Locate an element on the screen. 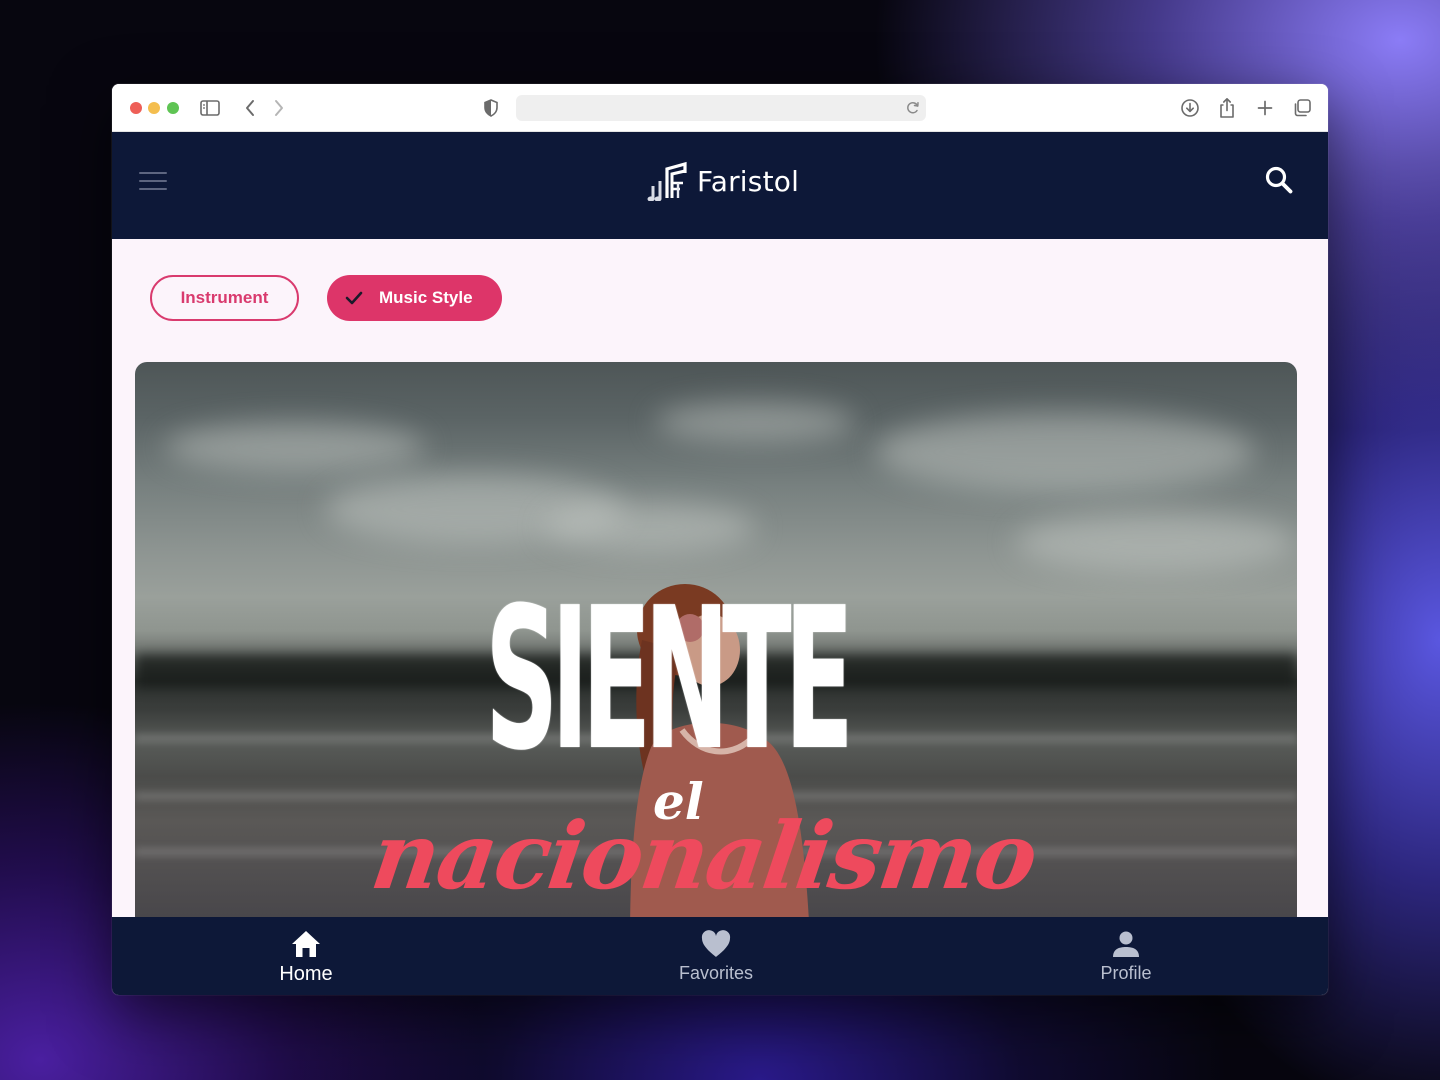 The image size is (1440, 1080). minimize-window-button is located at coordinates (154, 108).